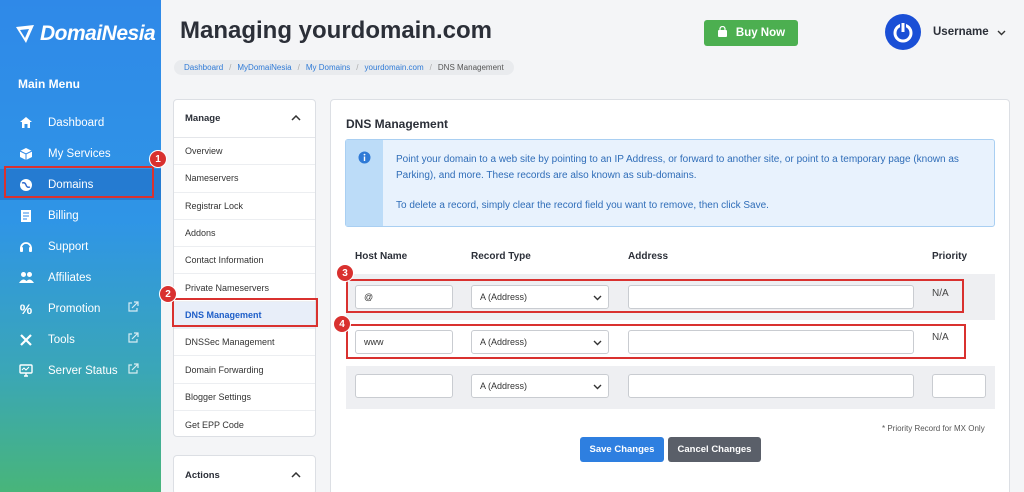  Describe the element at coordinates (26, 308) in the screenshot. I see `percent-icon: %` at that location.